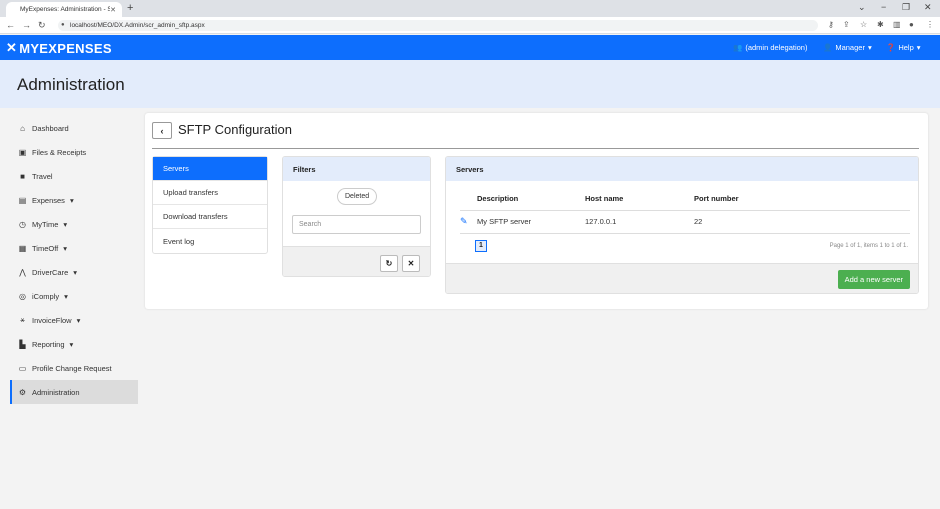 The height and width of the screenshot is (509, 940). Describe the element at coordinates (22, 296) in the screenshot. I see `compliance-icon: ◎` at that location.